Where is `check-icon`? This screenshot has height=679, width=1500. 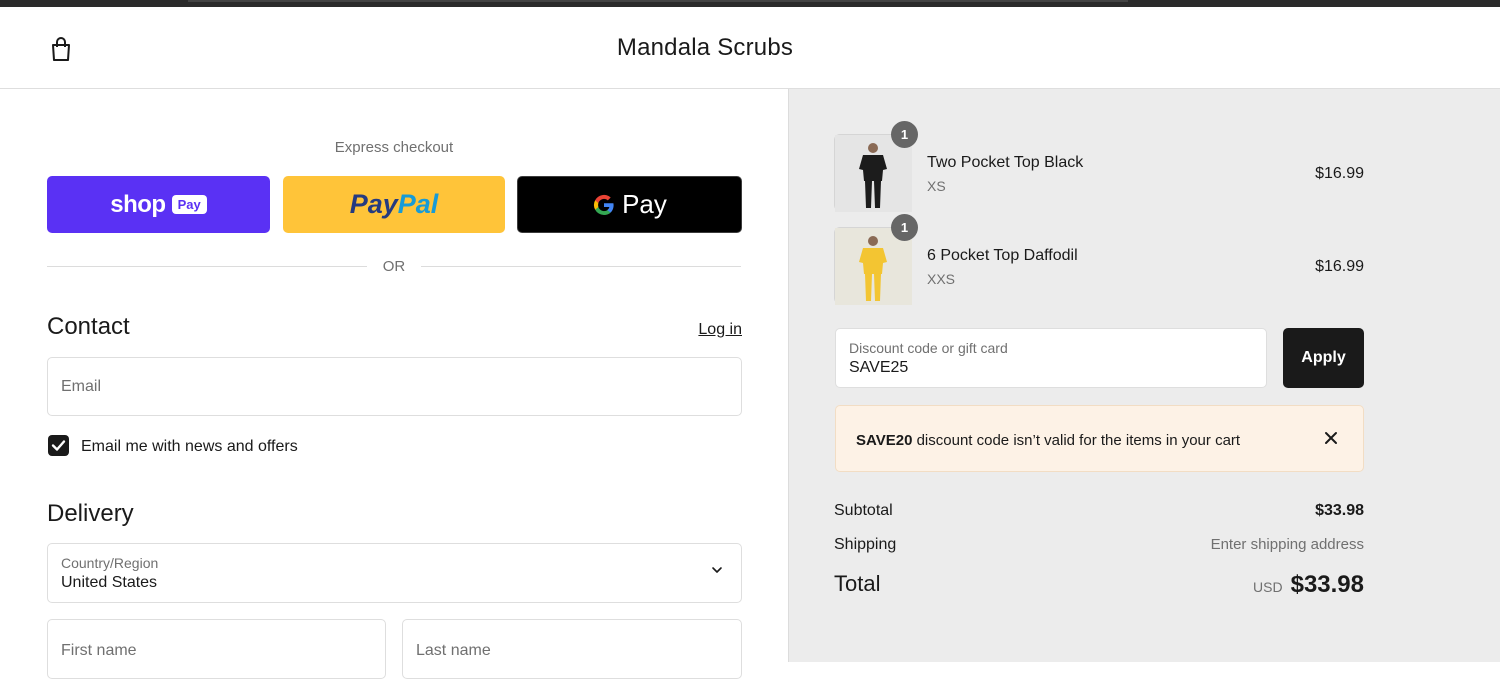
check-icon is located at coordinates (58, 445).